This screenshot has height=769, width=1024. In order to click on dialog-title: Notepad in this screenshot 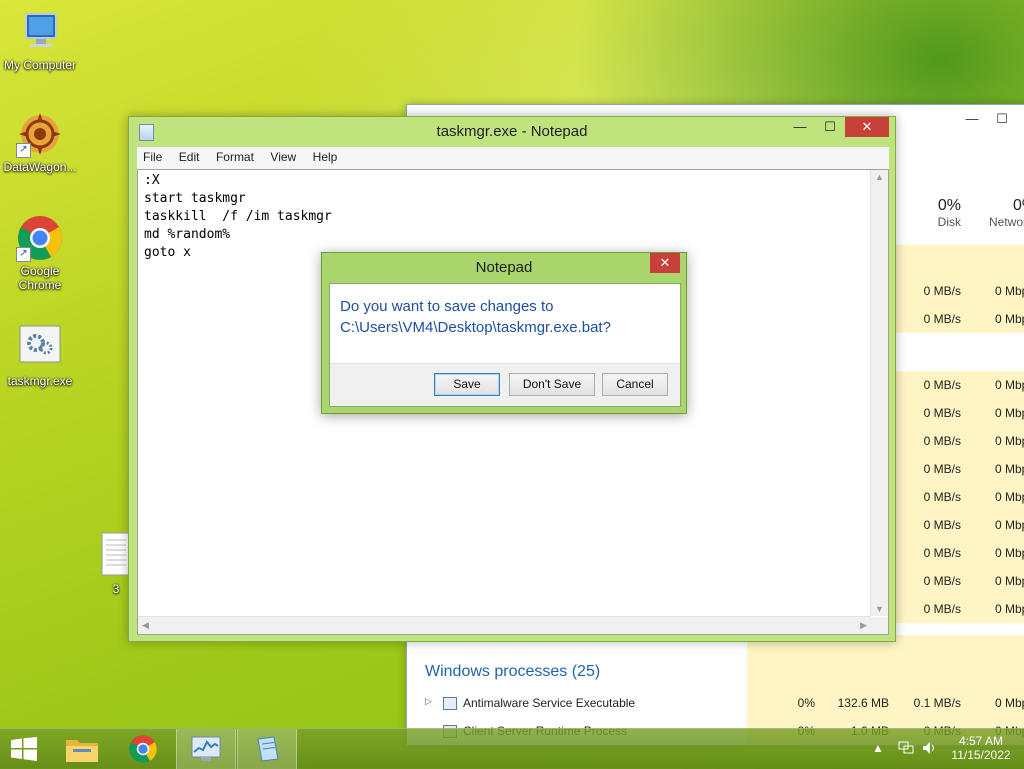, I will do `click(504, 267)`.